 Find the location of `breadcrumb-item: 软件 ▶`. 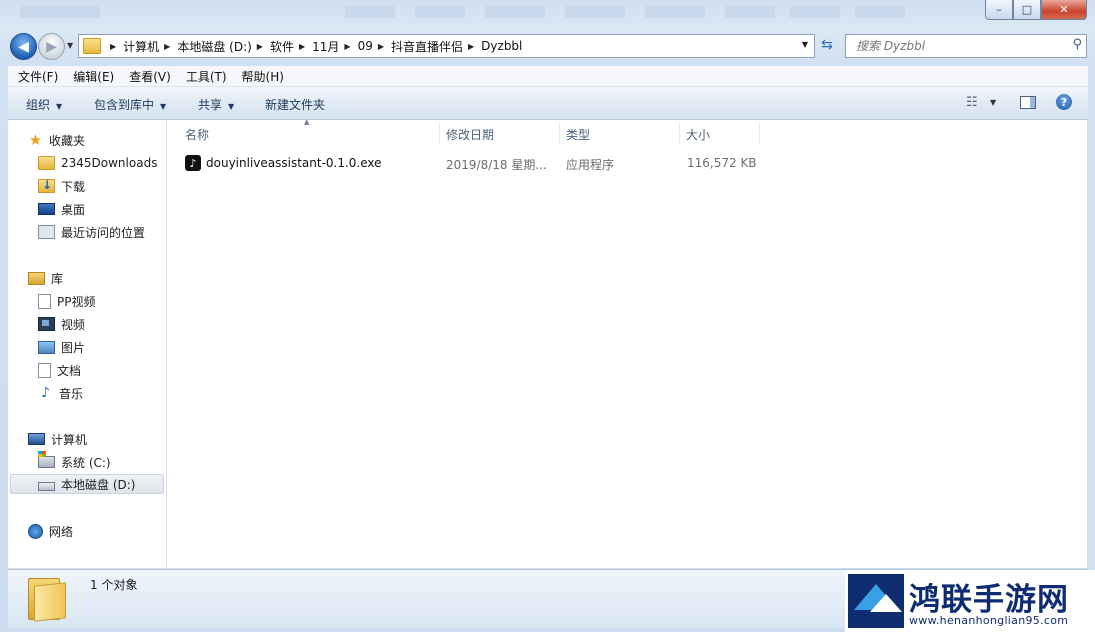

breadcrumb-item: 软件 ▶ is located at coordinates (291, 46).